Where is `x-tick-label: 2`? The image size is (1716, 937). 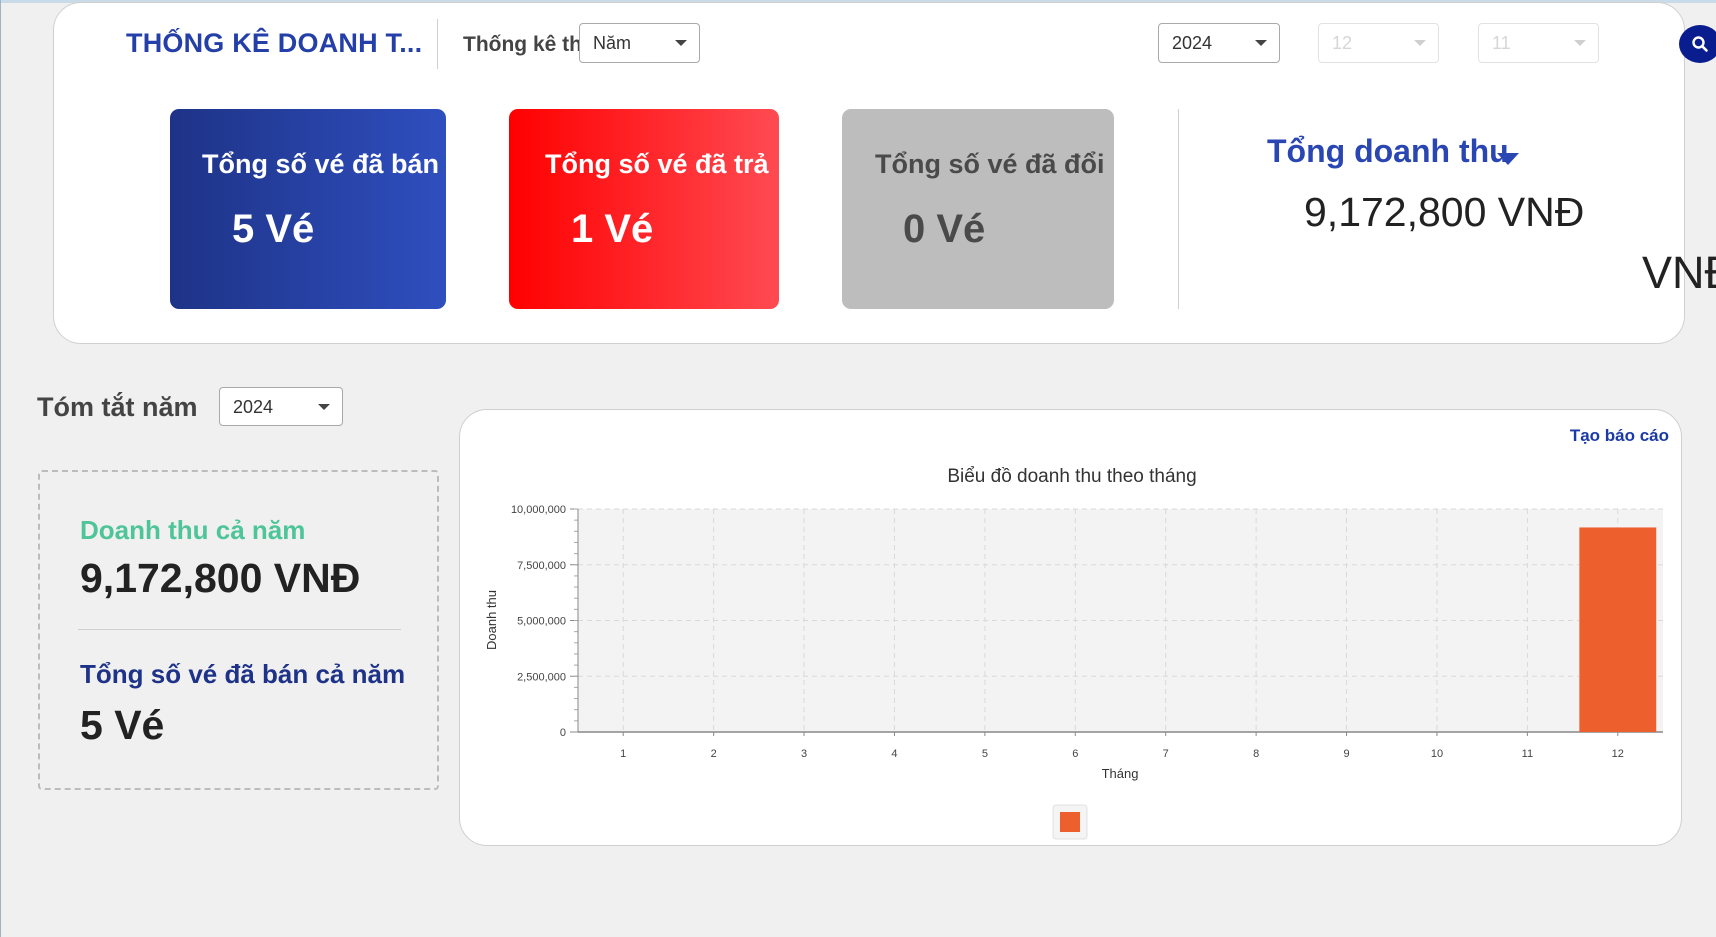
x-tick-label: 2 is located at coordinates (714, 754).